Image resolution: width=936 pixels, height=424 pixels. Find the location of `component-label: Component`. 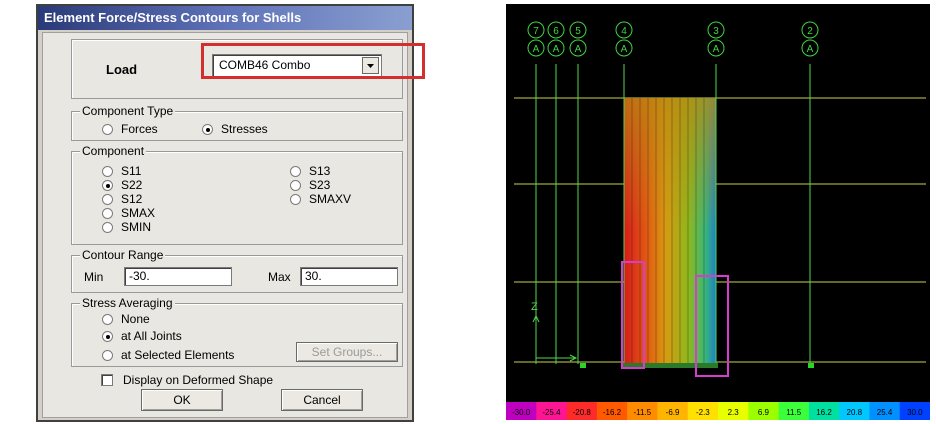

component-label: Component is located at coordinates (113, 151).